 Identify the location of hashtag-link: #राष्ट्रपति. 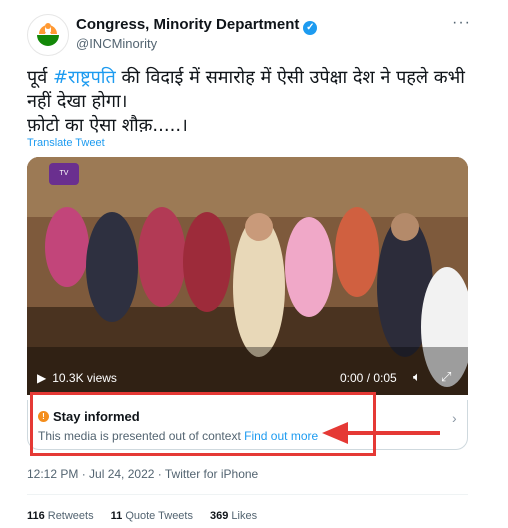
(84, 77).